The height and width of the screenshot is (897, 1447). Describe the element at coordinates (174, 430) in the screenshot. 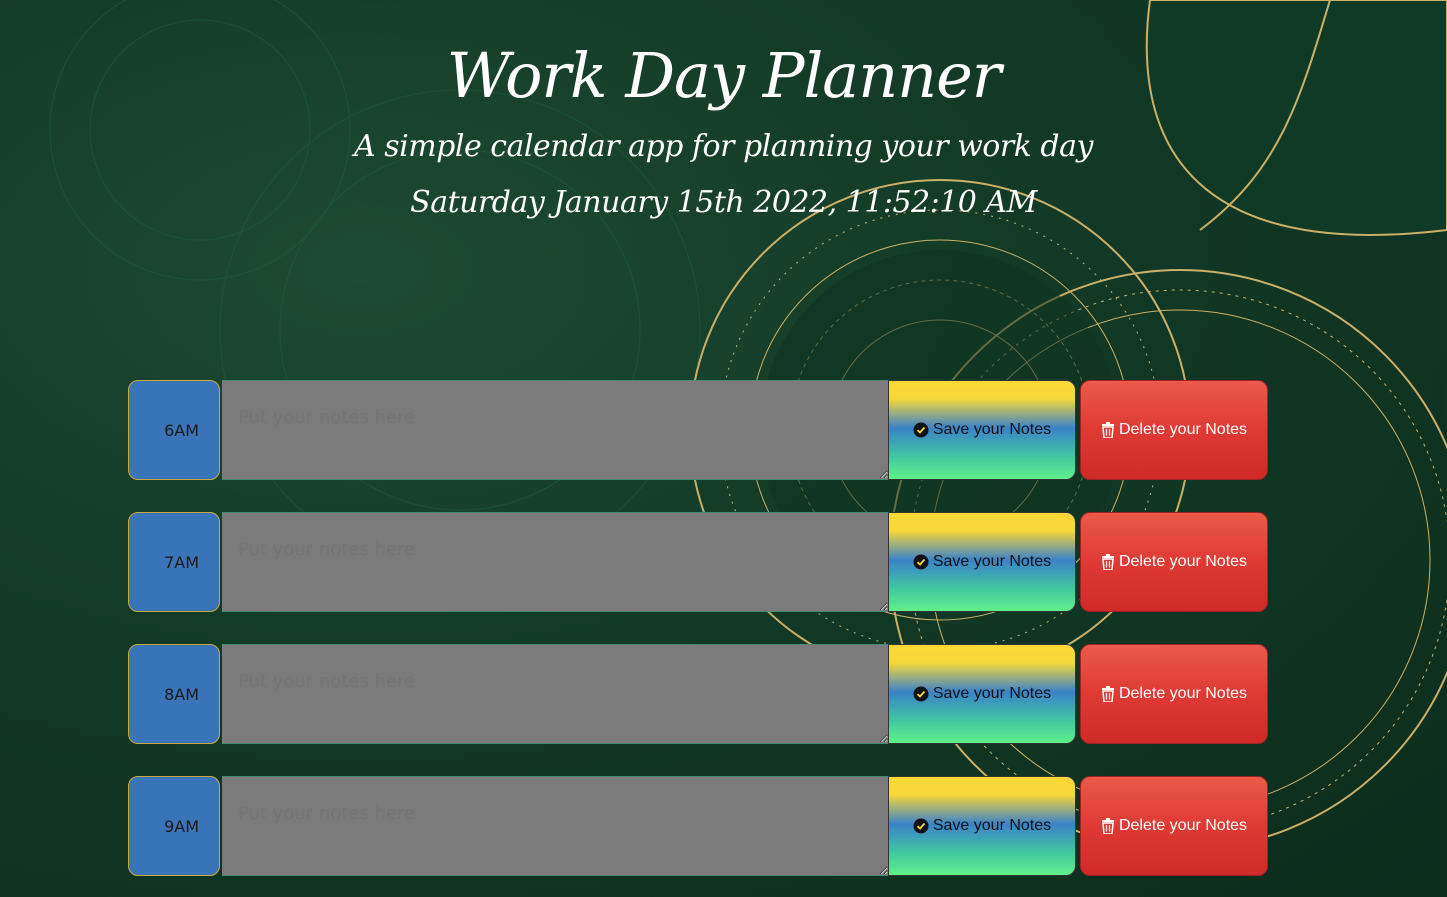

I see `hour-label: 6AM` at that location.